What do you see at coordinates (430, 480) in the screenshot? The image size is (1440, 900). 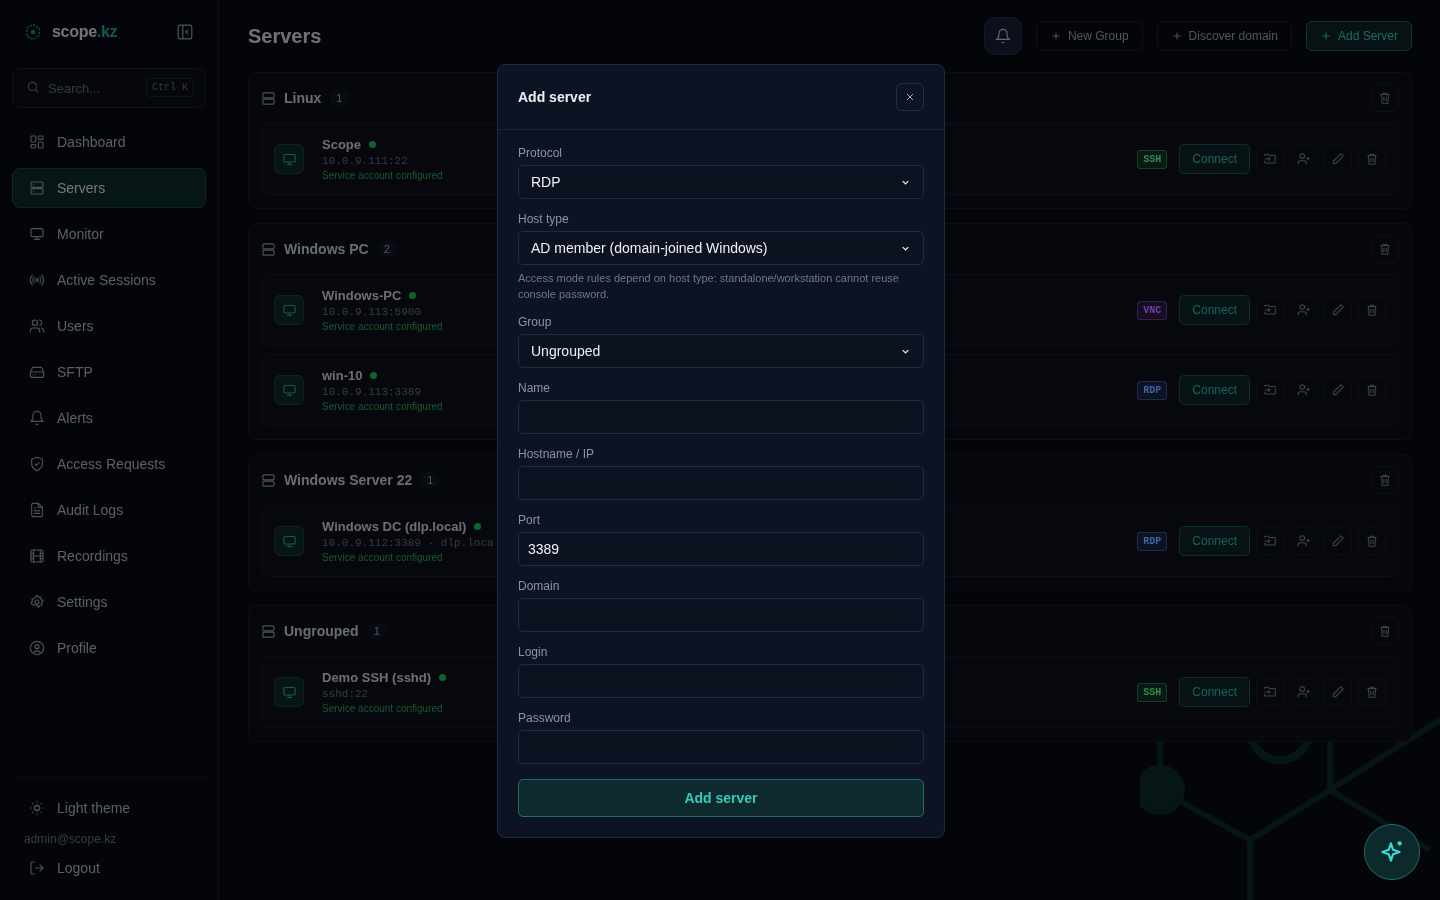 I see `group-count: 1` at bounding box center [430, 480].